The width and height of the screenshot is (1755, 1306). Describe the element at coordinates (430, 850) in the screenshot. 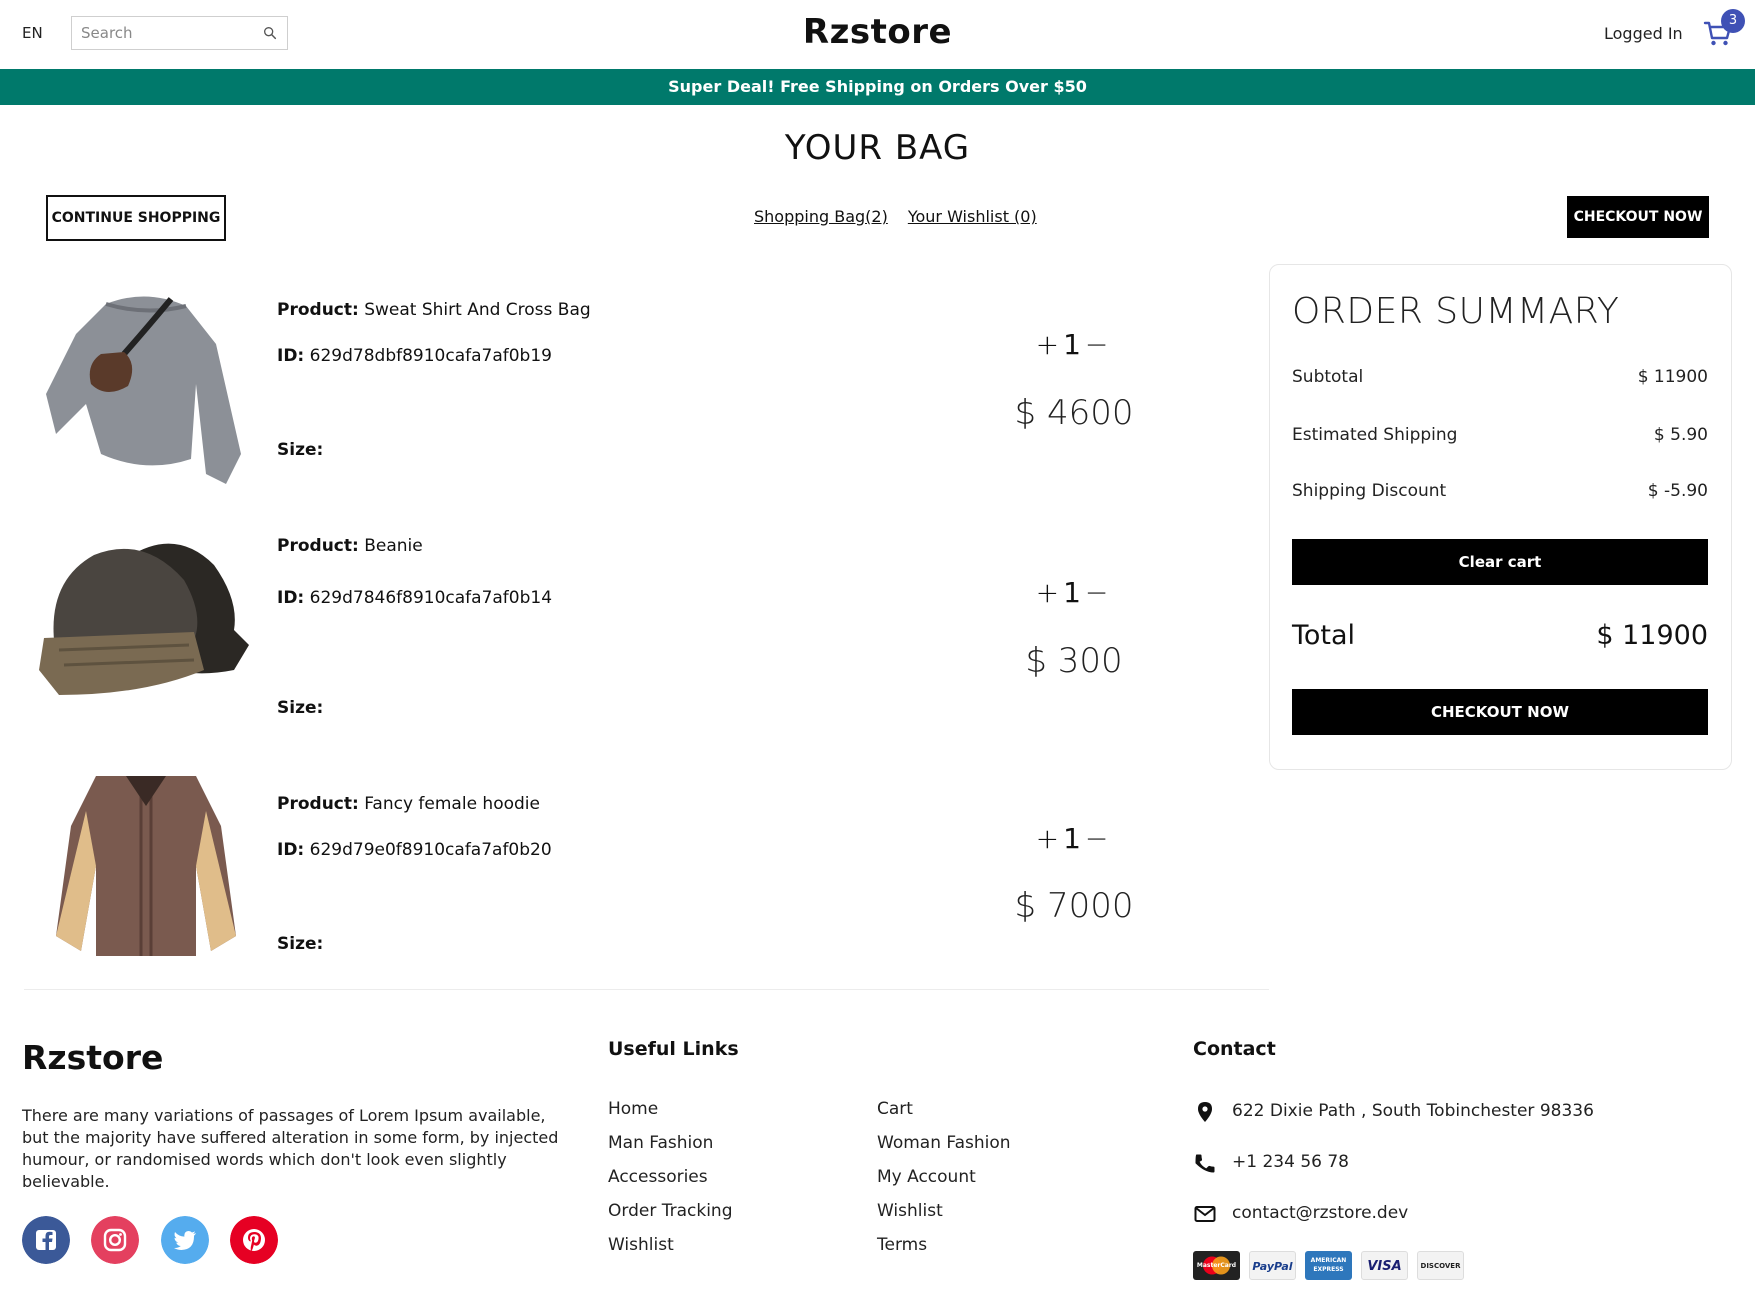

I see `product-id: 629d79e0f8910cafa7af0b20` at that location.